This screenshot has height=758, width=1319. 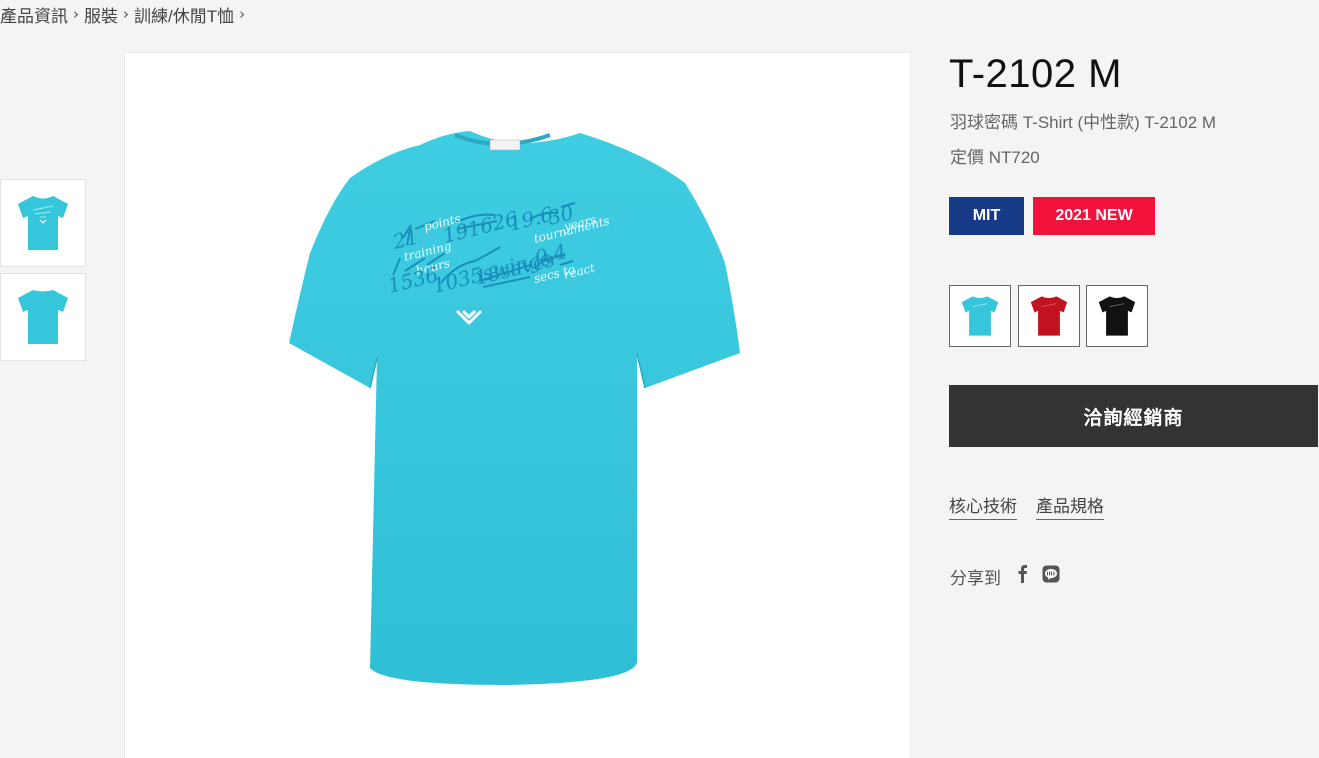 I want to click on shirt-back-thumbnail-image, so click(x=43, y=317).